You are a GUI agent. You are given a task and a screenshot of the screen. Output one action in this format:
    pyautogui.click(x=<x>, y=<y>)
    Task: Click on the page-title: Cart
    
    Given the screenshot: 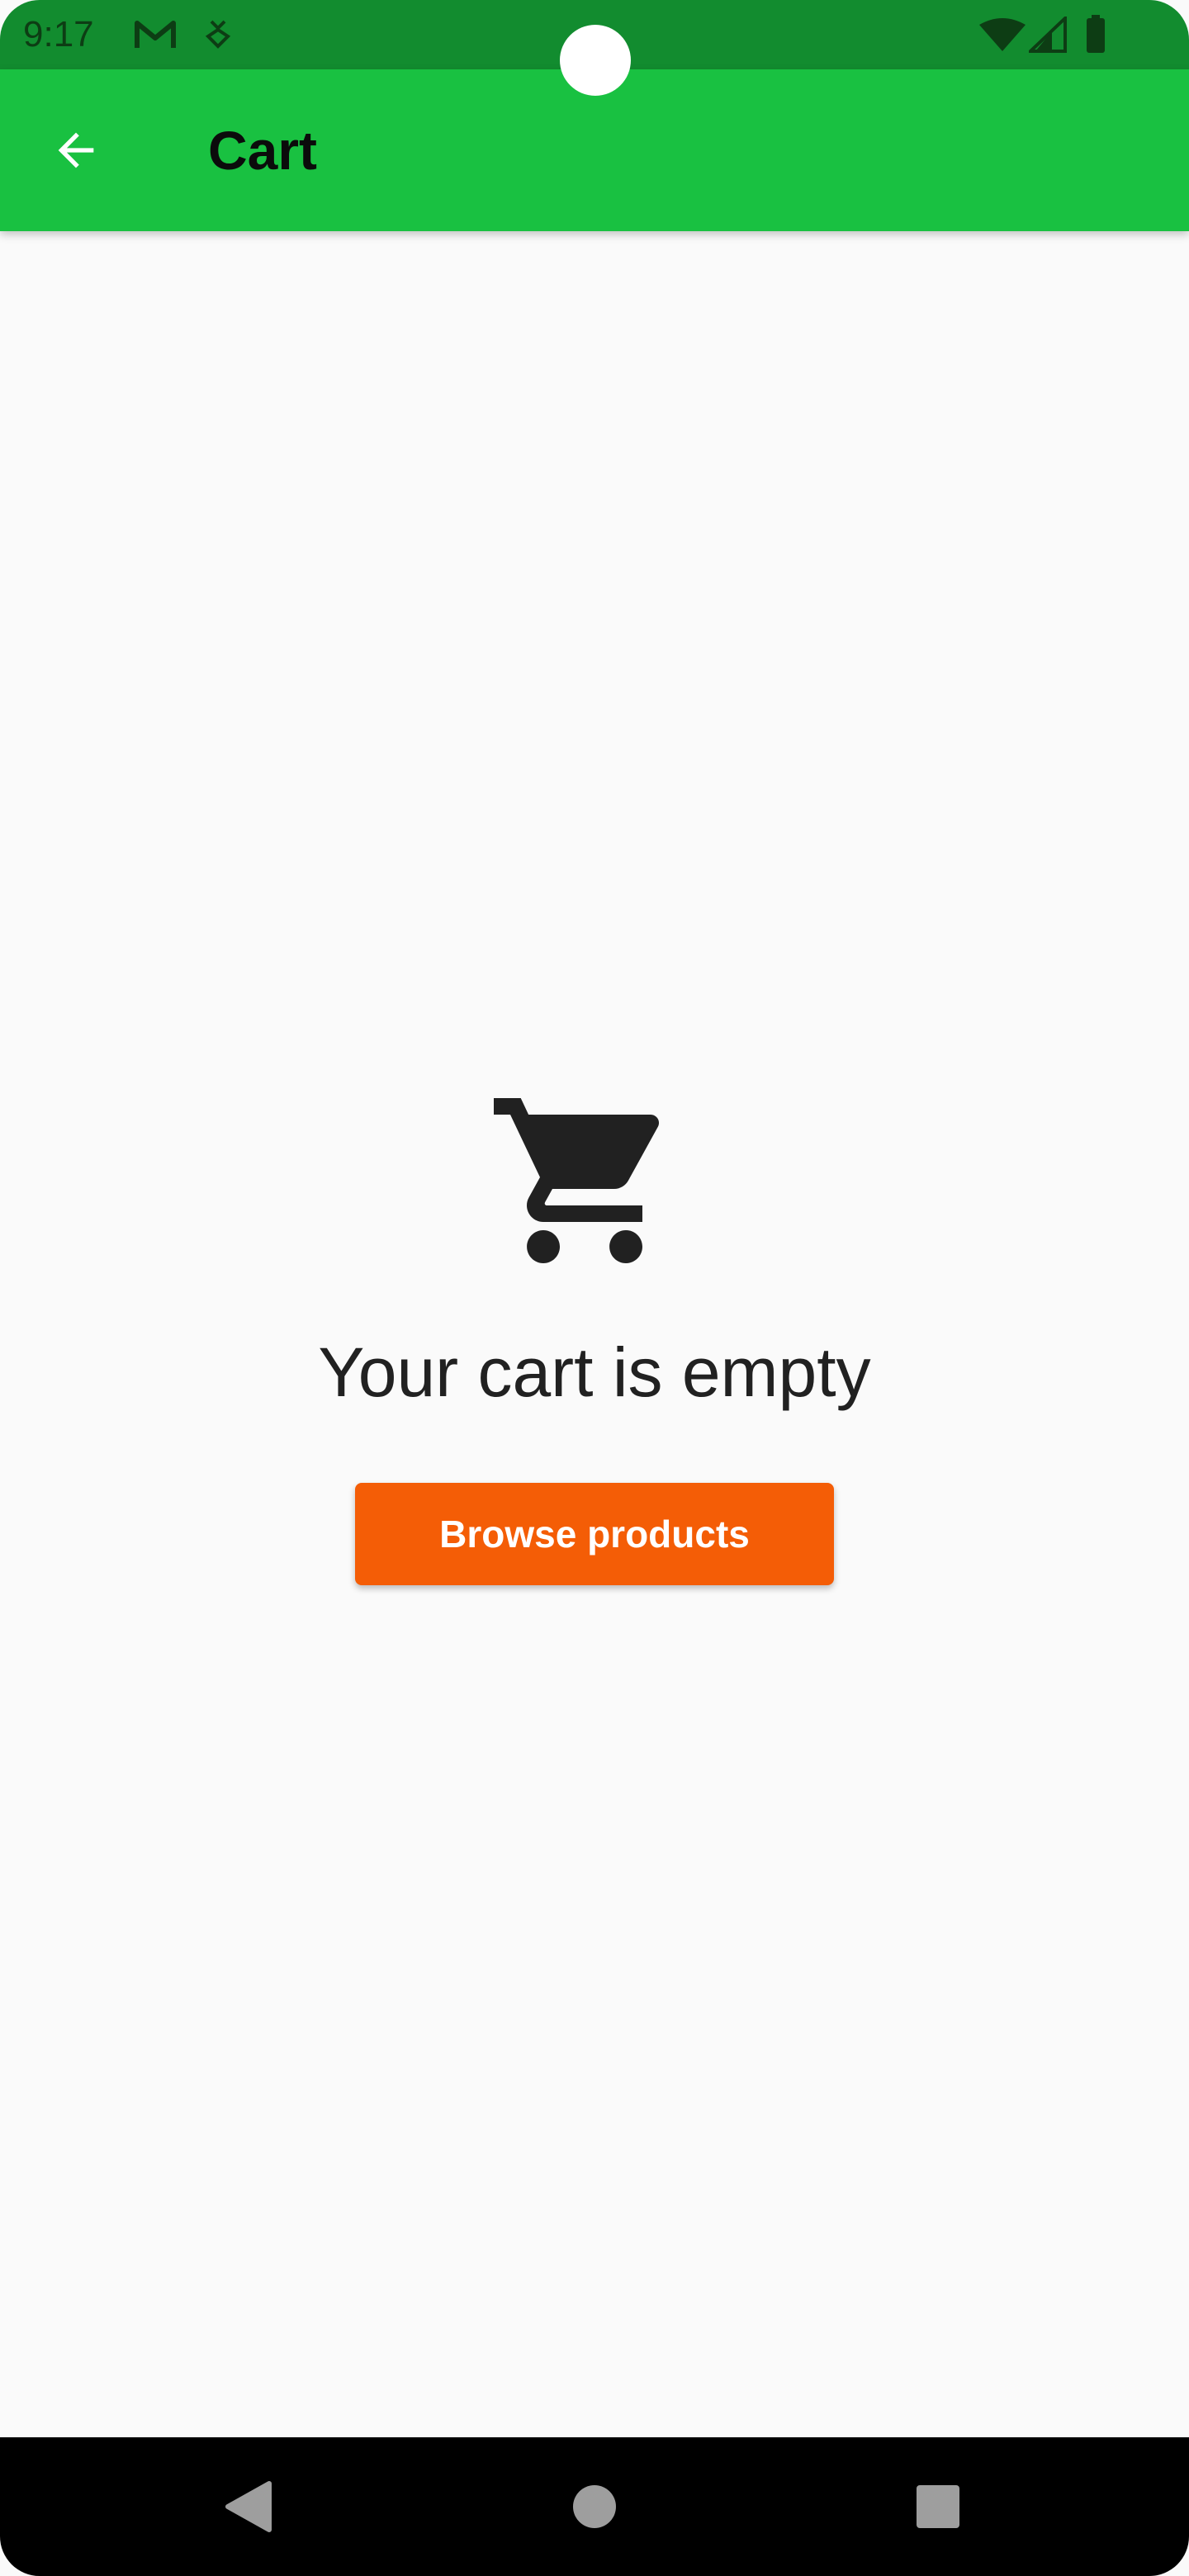 What is the action you would take?
    pyautogui.click(x=263, y=150)
    